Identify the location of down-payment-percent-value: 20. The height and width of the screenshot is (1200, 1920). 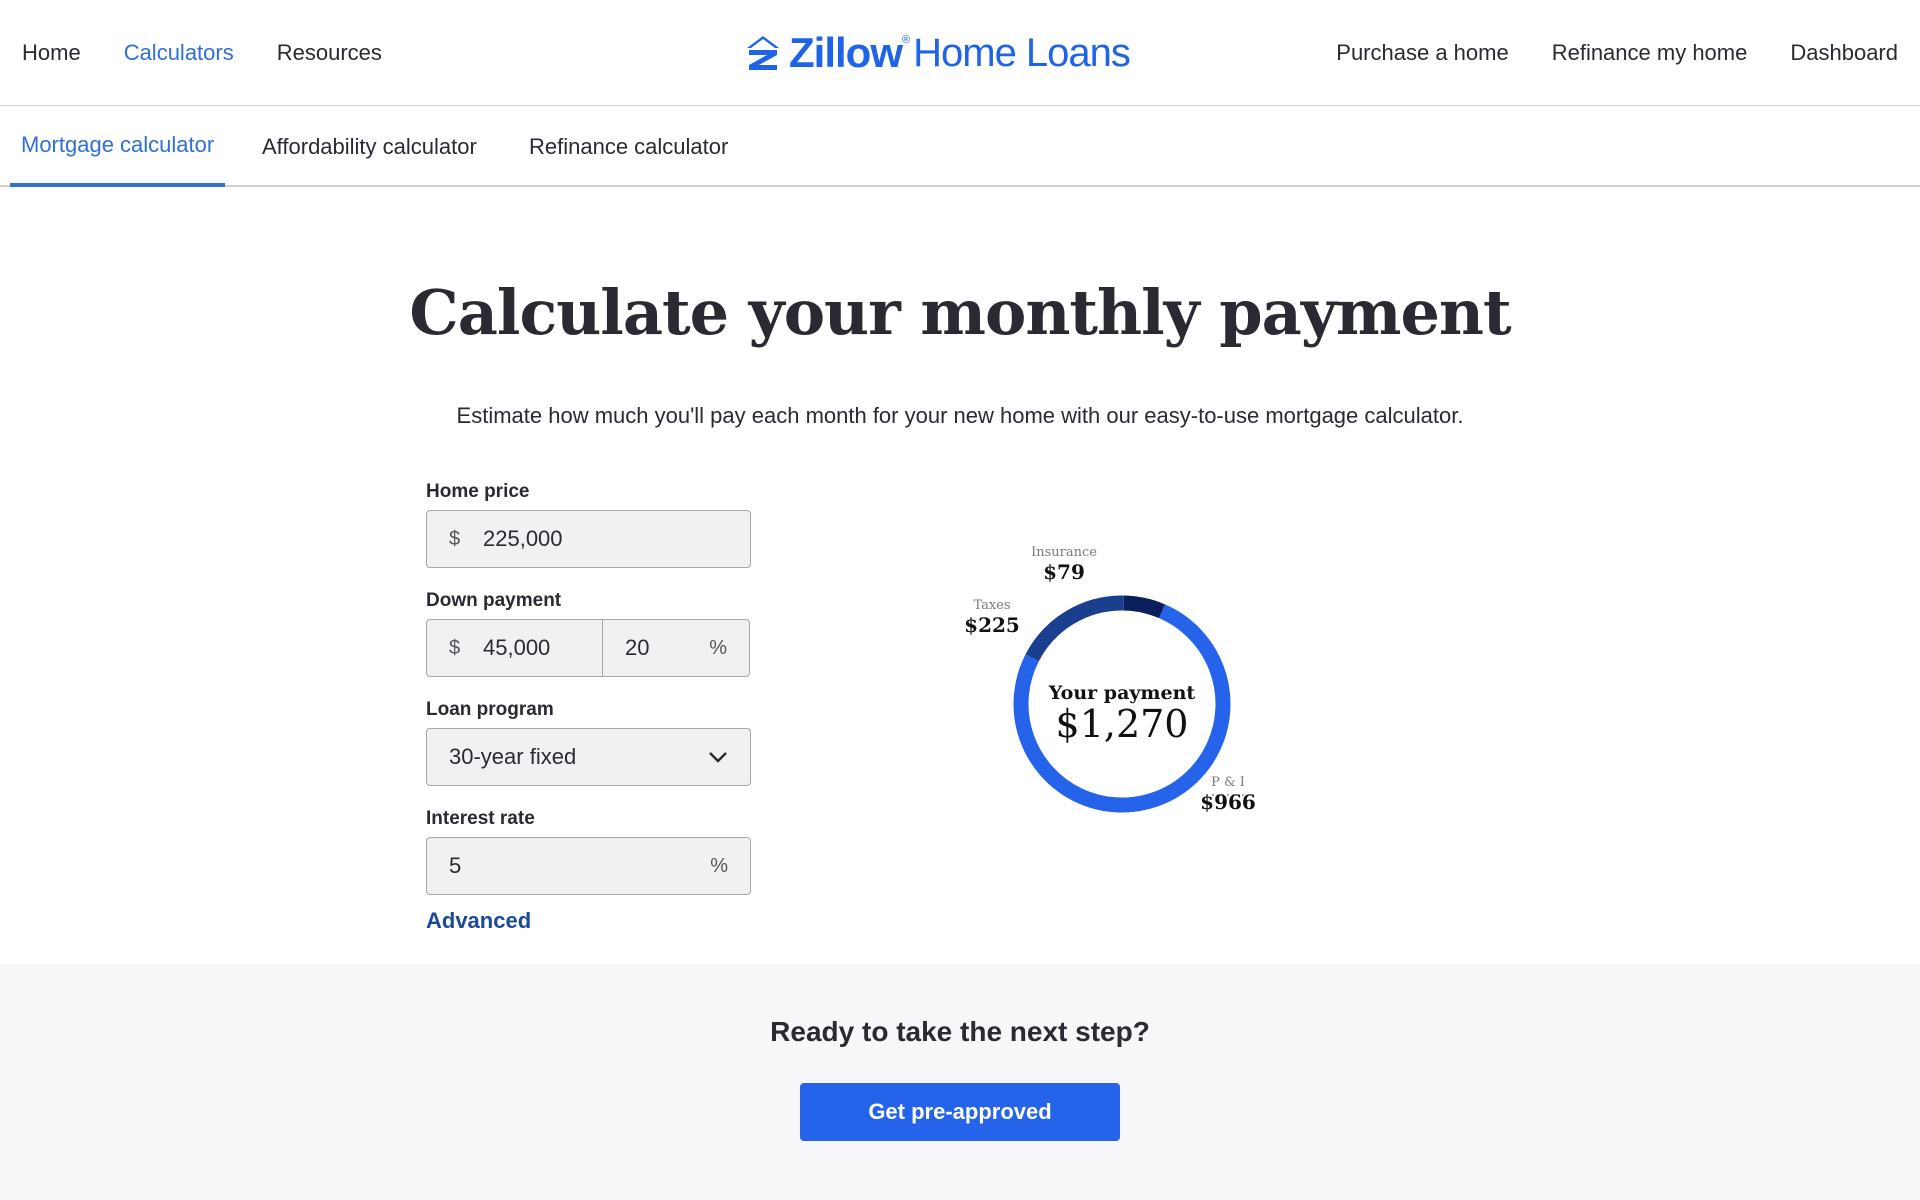
(637, 647).